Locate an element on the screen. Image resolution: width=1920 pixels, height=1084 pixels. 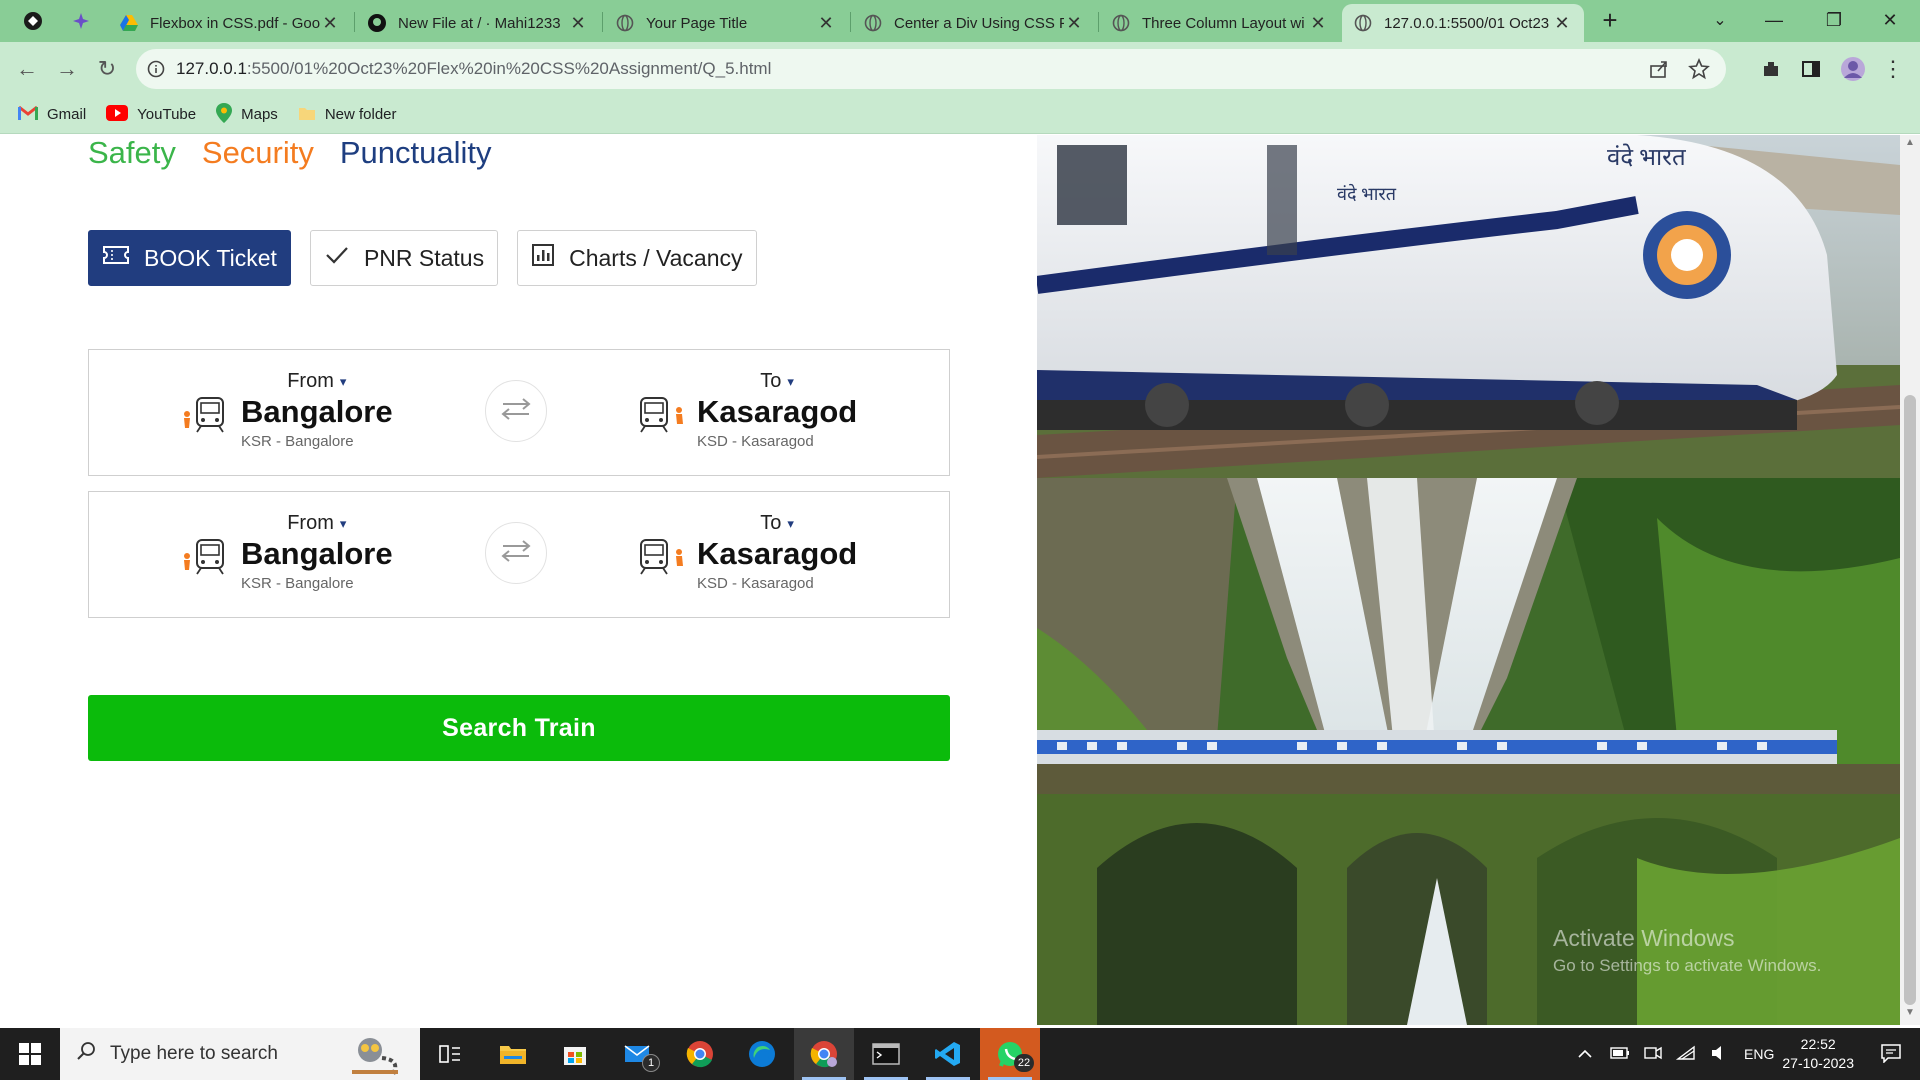
maps-icon is located at coordinates (224, 114).